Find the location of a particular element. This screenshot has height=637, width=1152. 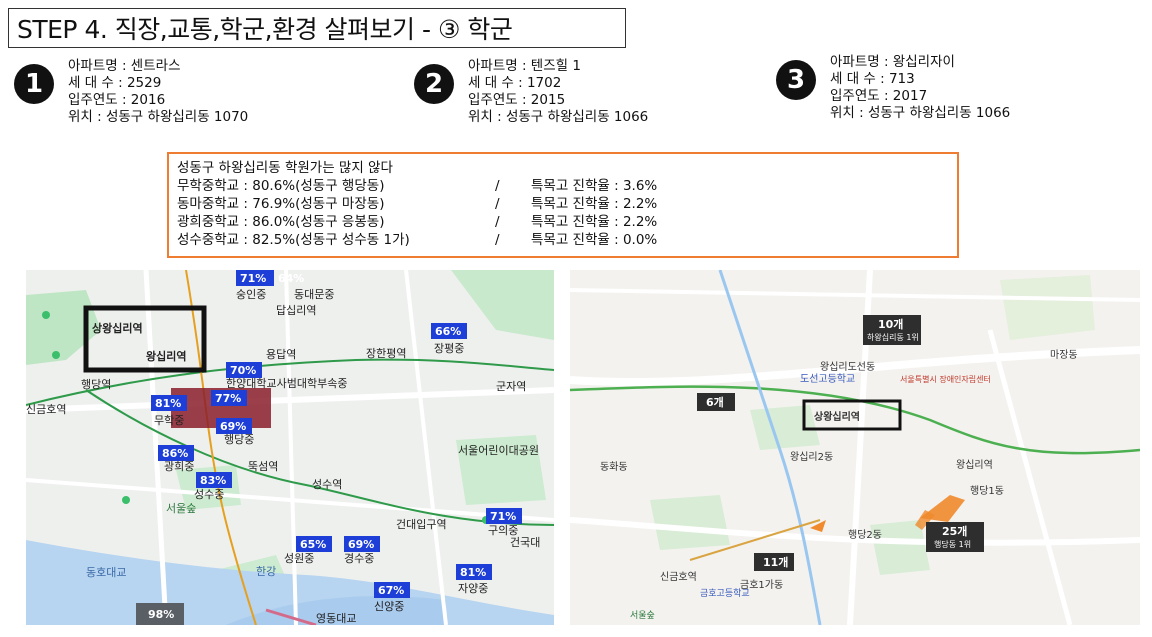

page-title: STEP 4. 직장,교통,학군,환경 살펴보기 - ③ 학군 is located at coordinates (265, 29).